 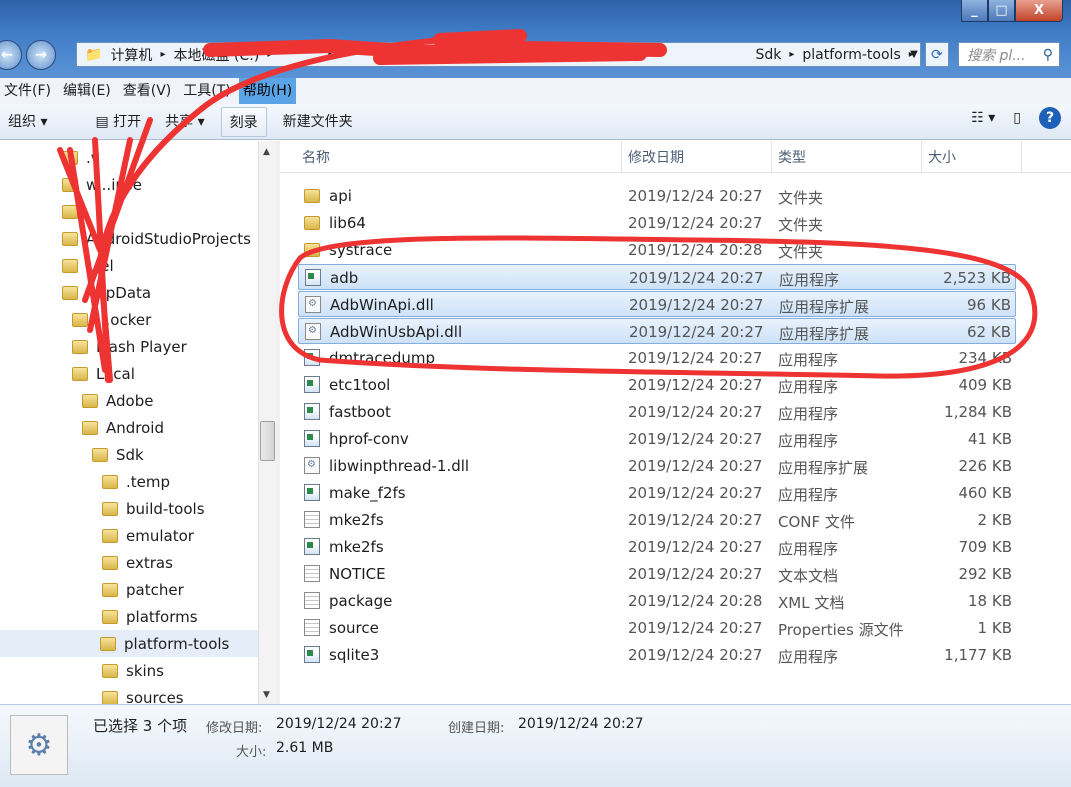 What do you see at coordinates (657, 601) in the screenshot?
I see `file-row: package 2019/12/24 20:28 XML 文档 18 KB` at bounding box center [657, 601].